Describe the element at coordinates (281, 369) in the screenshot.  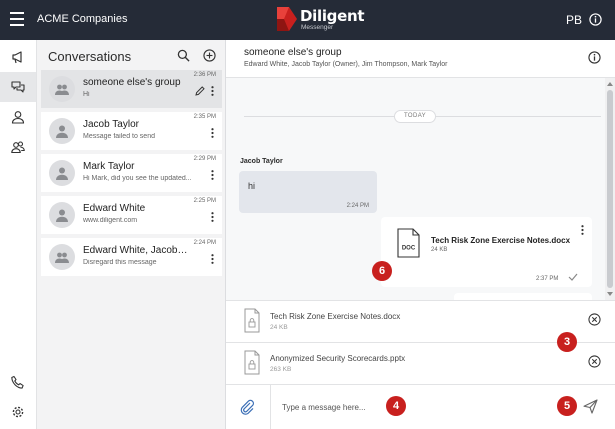
I see `attachment-size: 263 KB` at that location.